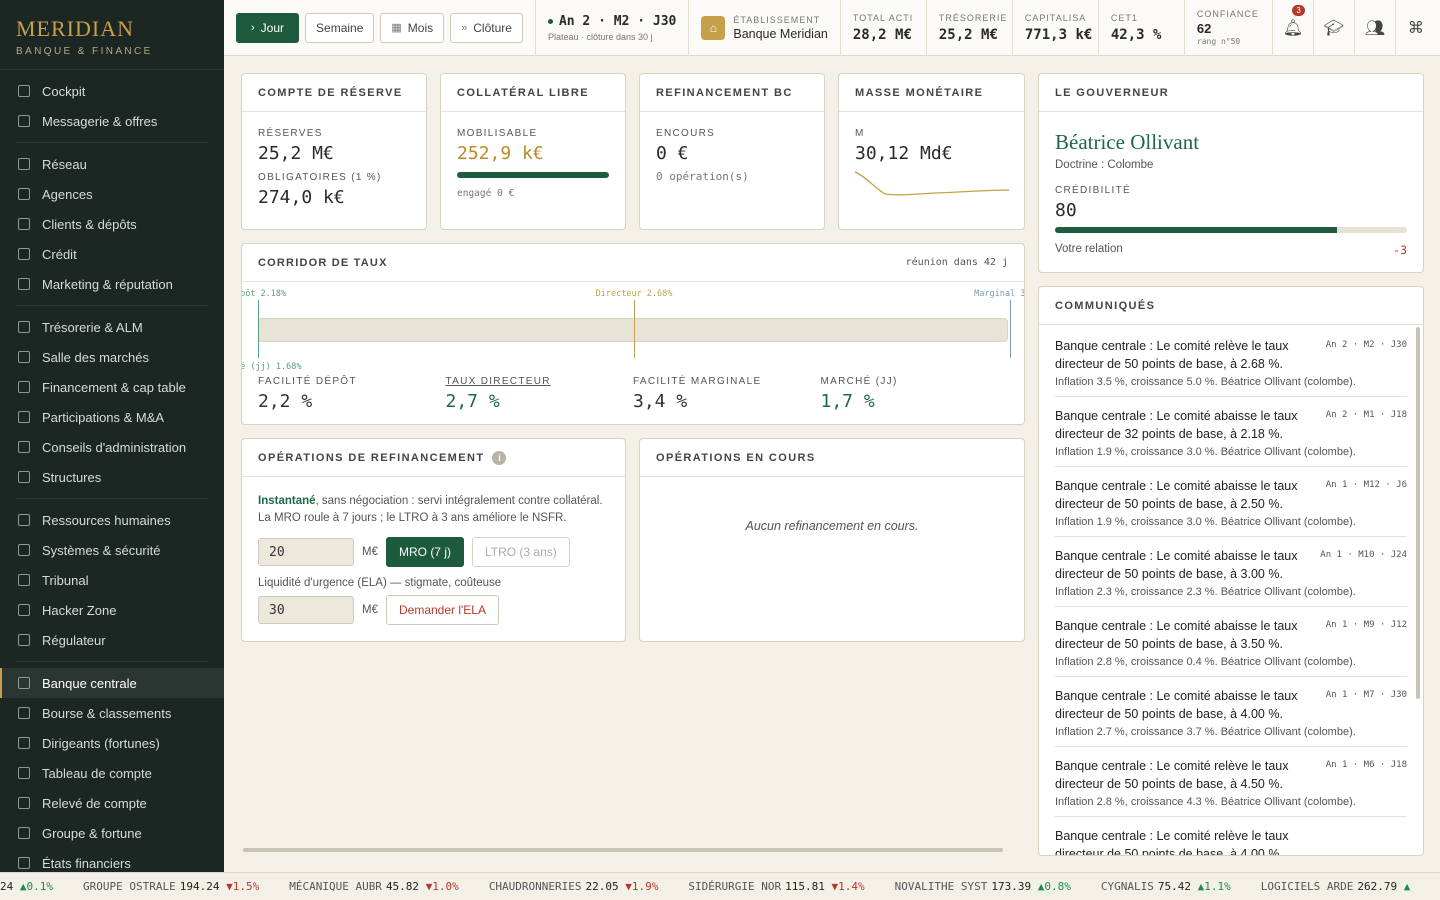 The height and width of the screenshot is (900, 1440). Describe the element at coordinates (112, 357) in the screenshot. I see `sidebar-item: Salle des marchés` at that location.